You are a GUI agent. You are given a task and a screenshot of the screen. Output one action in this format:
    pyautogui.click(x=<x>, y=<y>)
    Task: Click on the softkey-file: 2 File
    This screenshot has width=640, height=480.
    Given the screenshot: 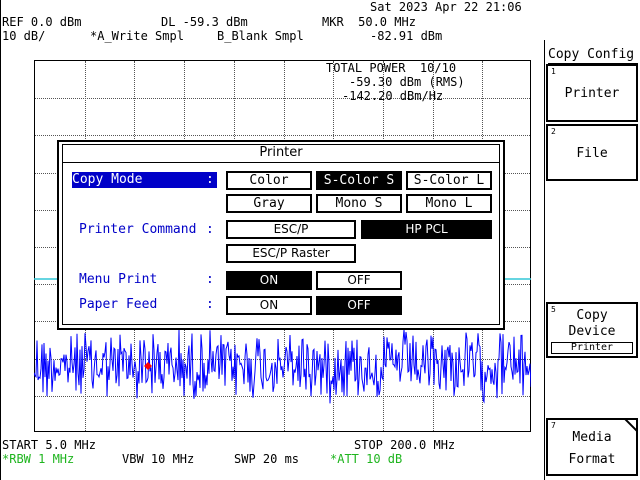 What is the action you would take?
    pyautogui.click(x=592, y=152)
    